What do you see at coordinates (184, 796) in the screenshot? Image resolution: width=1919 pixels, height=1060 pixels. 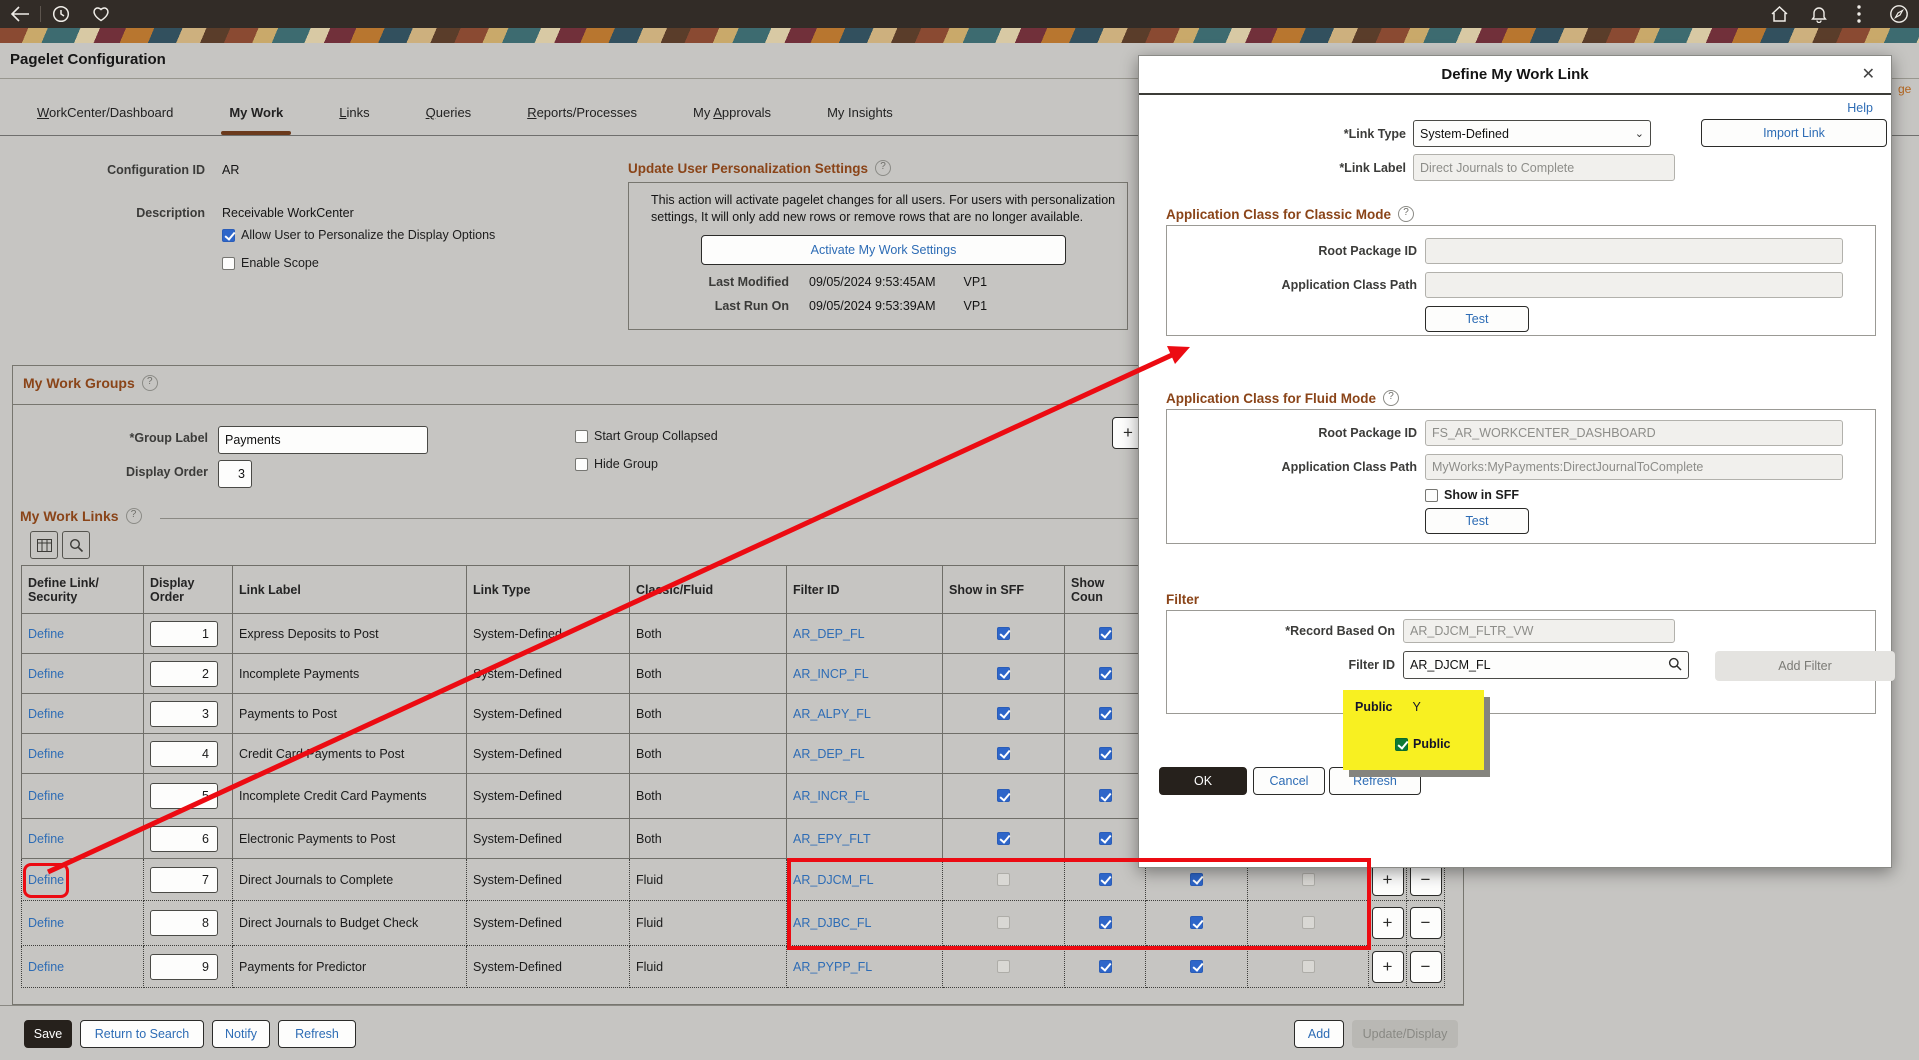 I see `display-order-input: 5` at bounding box center [184, 796].